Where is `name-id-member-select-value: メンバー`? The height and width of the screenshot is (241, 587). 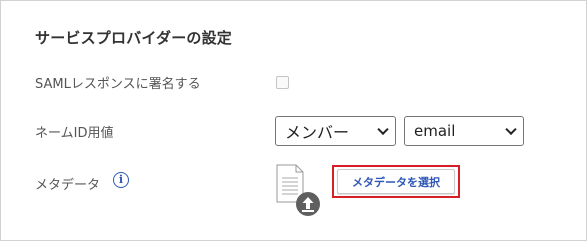
name-id-member-select-value: メンバー is located at coordinates (317, 132).